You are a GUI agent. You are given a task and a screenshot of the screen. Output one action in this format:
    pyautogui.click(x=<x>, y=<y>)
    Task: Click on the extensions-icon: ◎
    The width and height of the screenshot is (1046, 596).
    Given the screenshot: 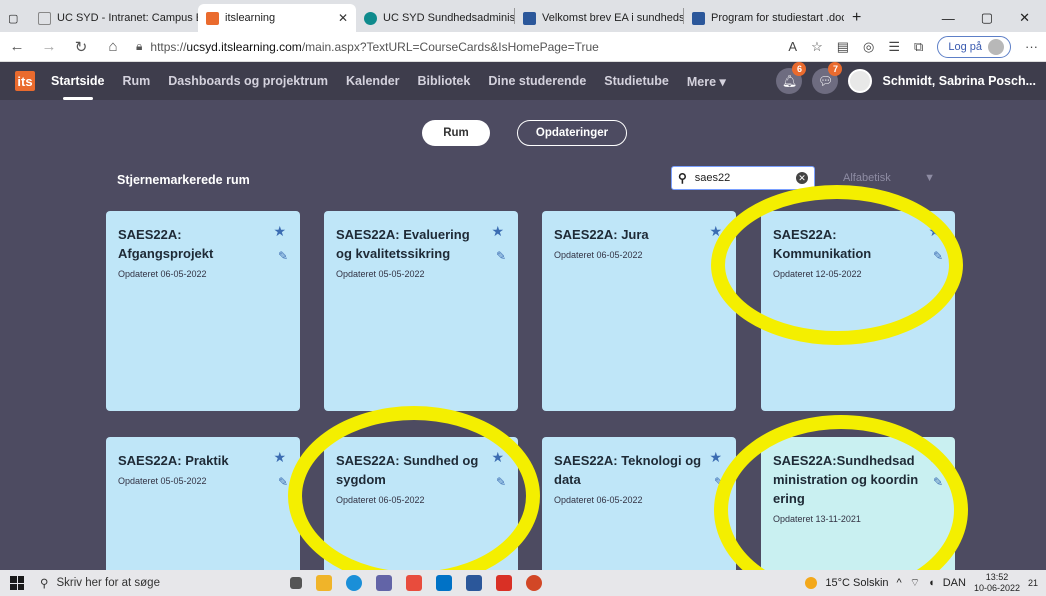 What is the action you would take?
    pyautogui.click(x=868, y=47)
    